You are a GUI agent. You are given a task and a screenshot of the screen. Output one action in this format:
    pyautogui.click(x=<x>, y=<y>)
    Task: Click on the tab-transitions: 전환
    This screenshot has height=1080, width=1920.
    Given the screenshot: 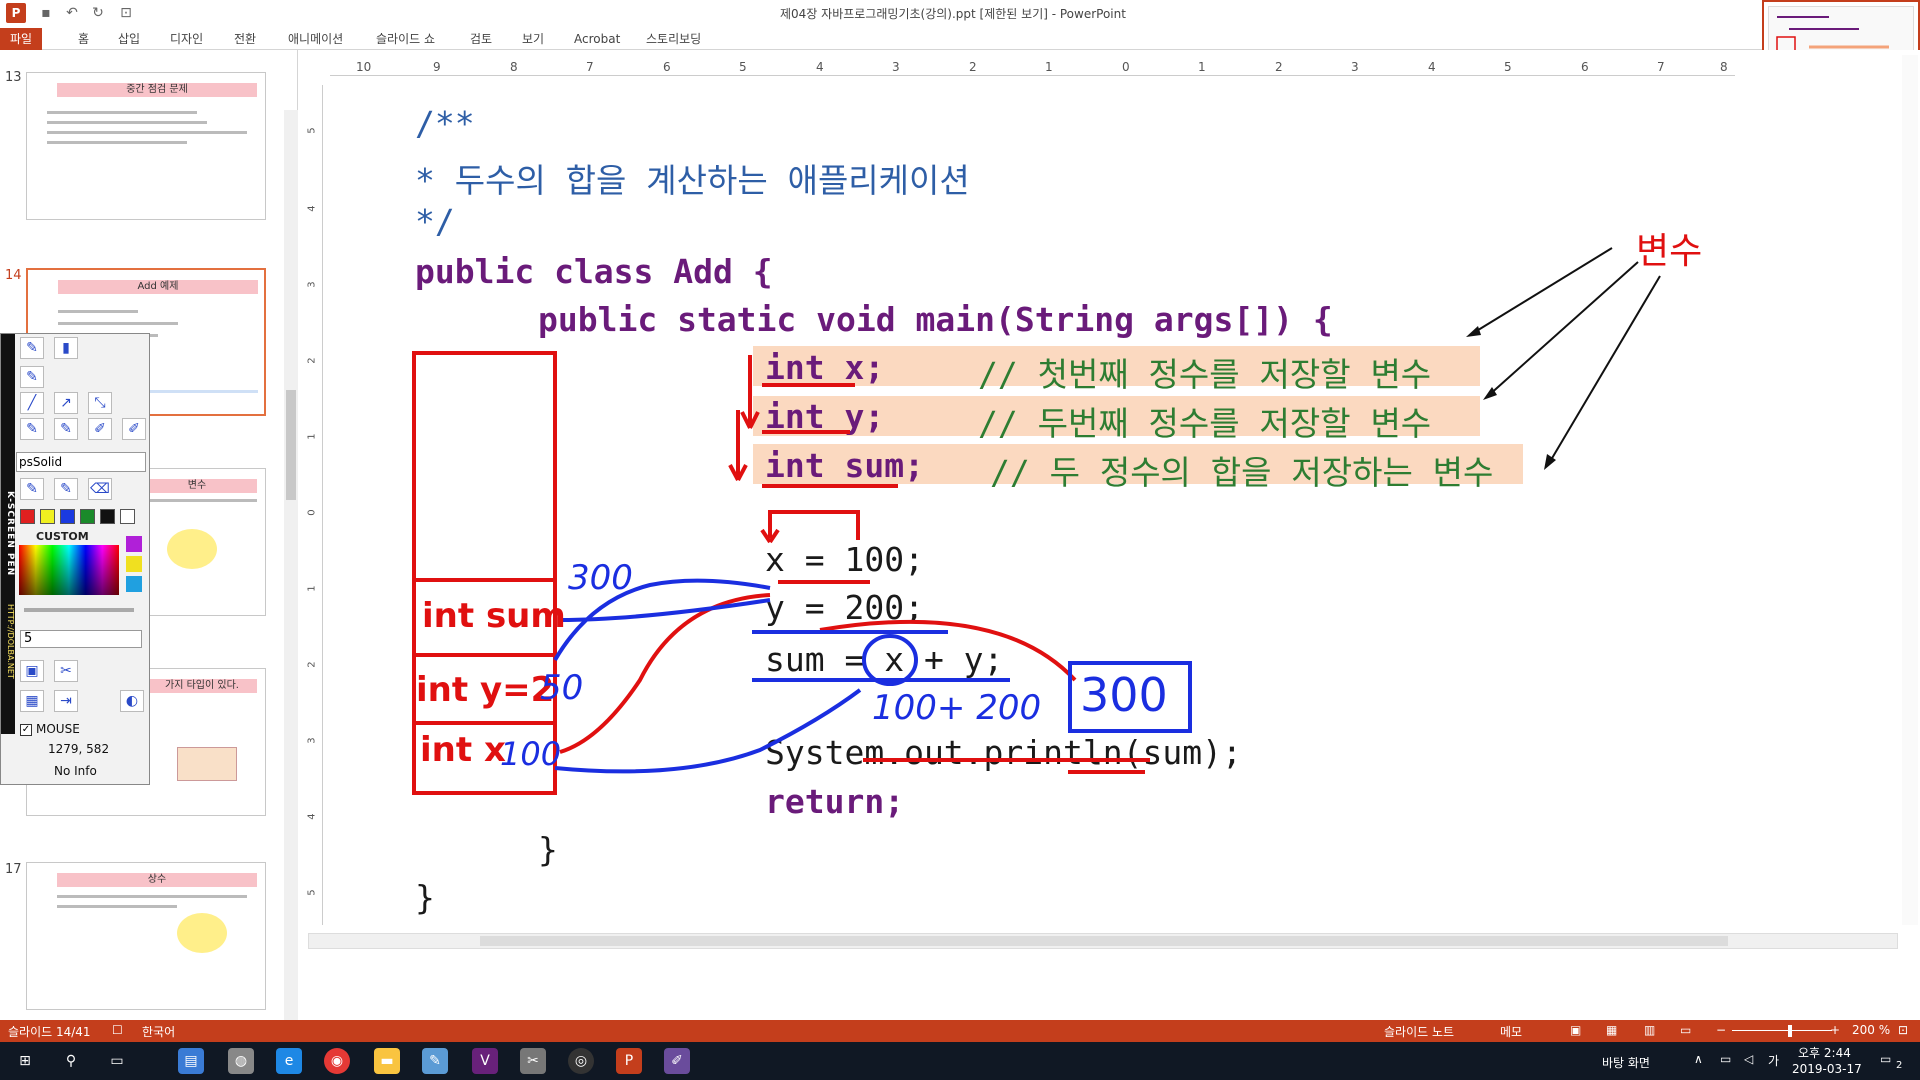 What is the action you would take?
    pyautogui.click(x=245, y=39)
    